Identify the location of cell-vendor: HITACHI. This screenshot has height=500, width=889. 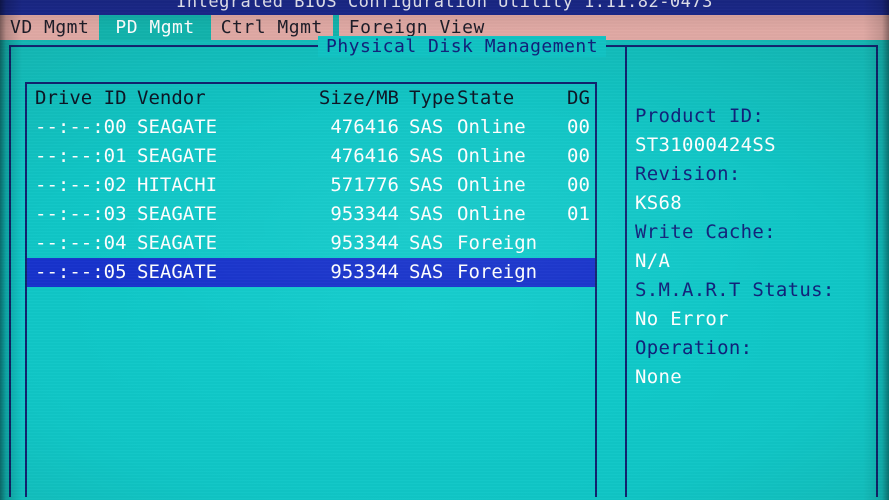
(177, 185).